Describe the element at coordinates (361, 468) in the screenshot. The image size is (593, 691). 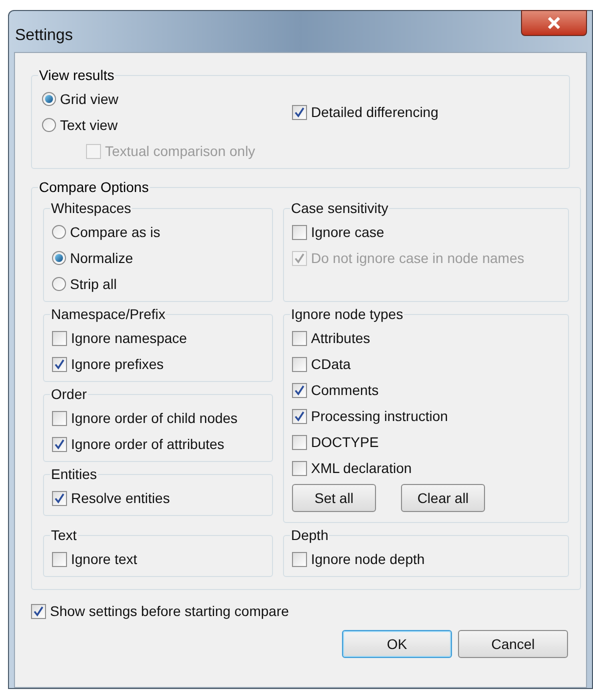
I see `option-label: XML declaration` at that location.